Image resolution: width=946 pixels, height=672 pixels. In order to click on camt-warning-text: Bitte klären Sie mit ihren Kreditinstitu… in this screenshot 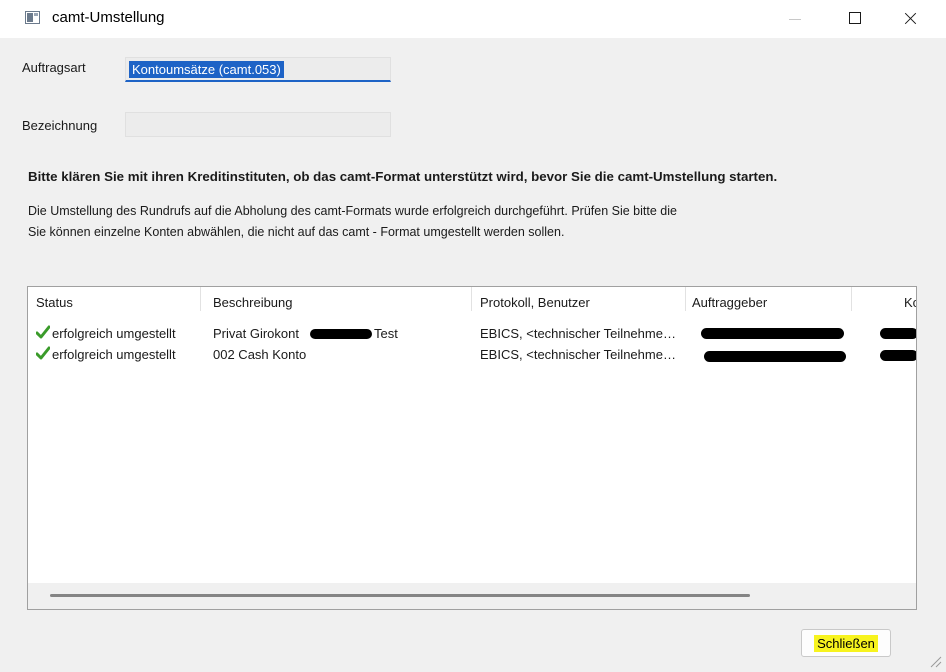, I will do `click(403, 176)`.